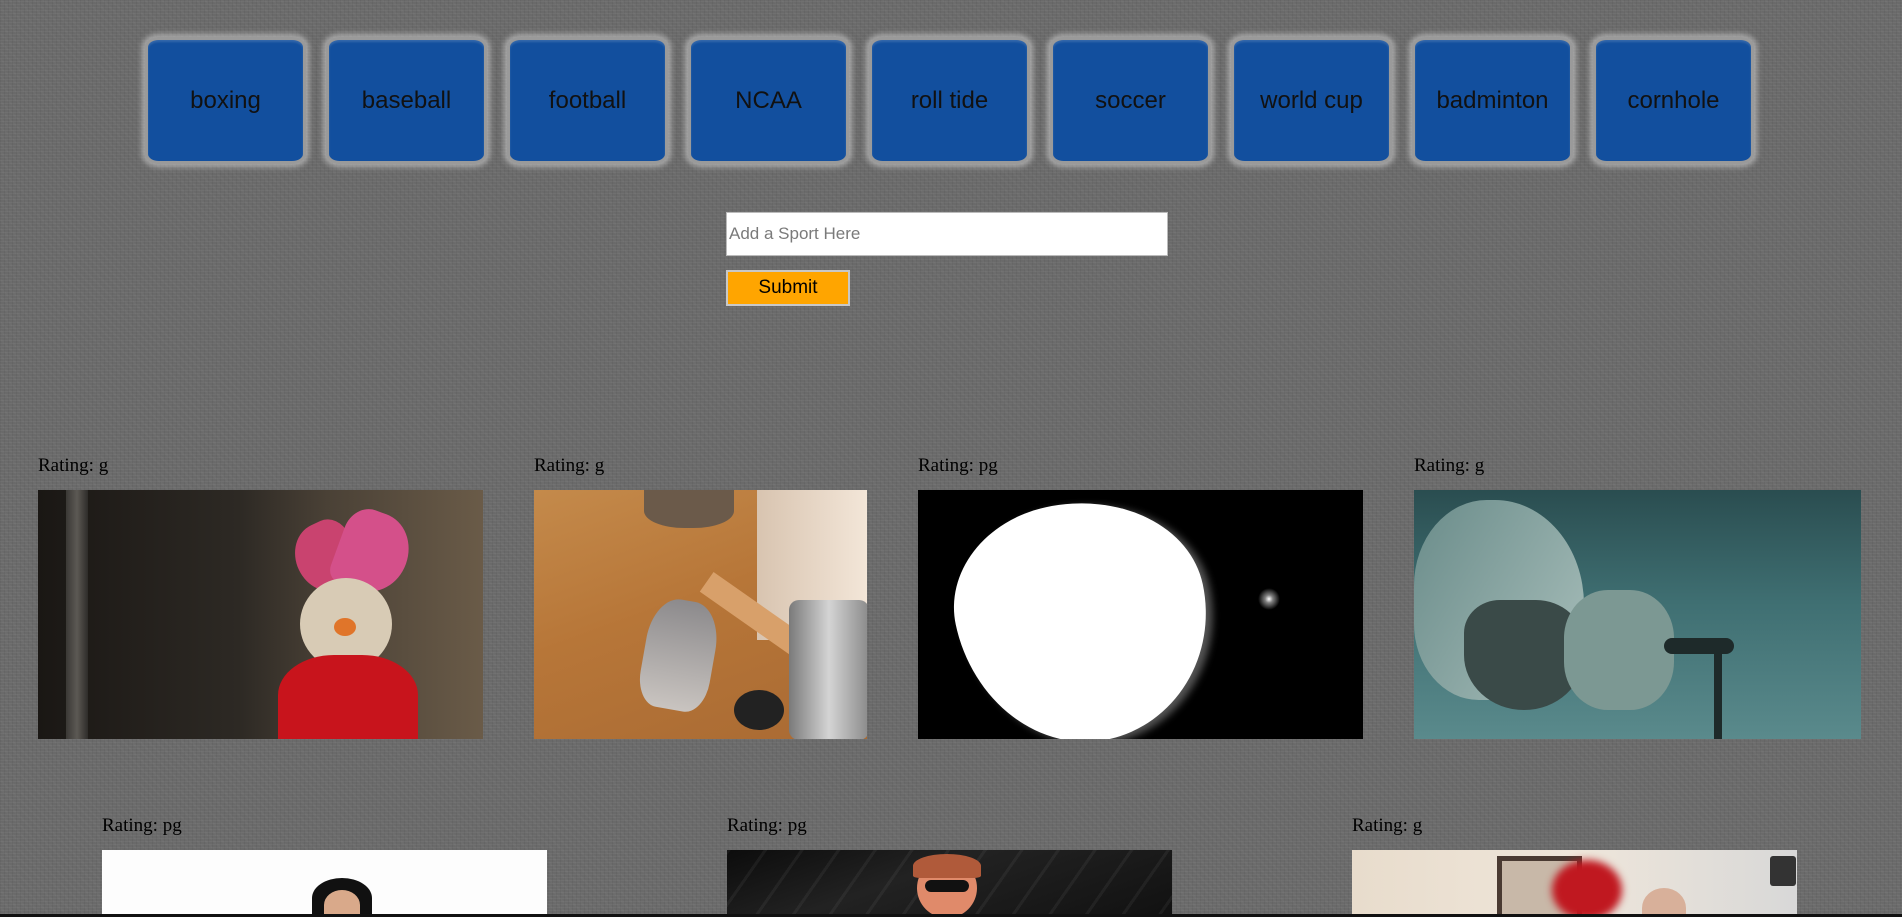 The image size is (1902, 917). I want to click on sport-button-ncaa: NCAA, so click(768, 100).